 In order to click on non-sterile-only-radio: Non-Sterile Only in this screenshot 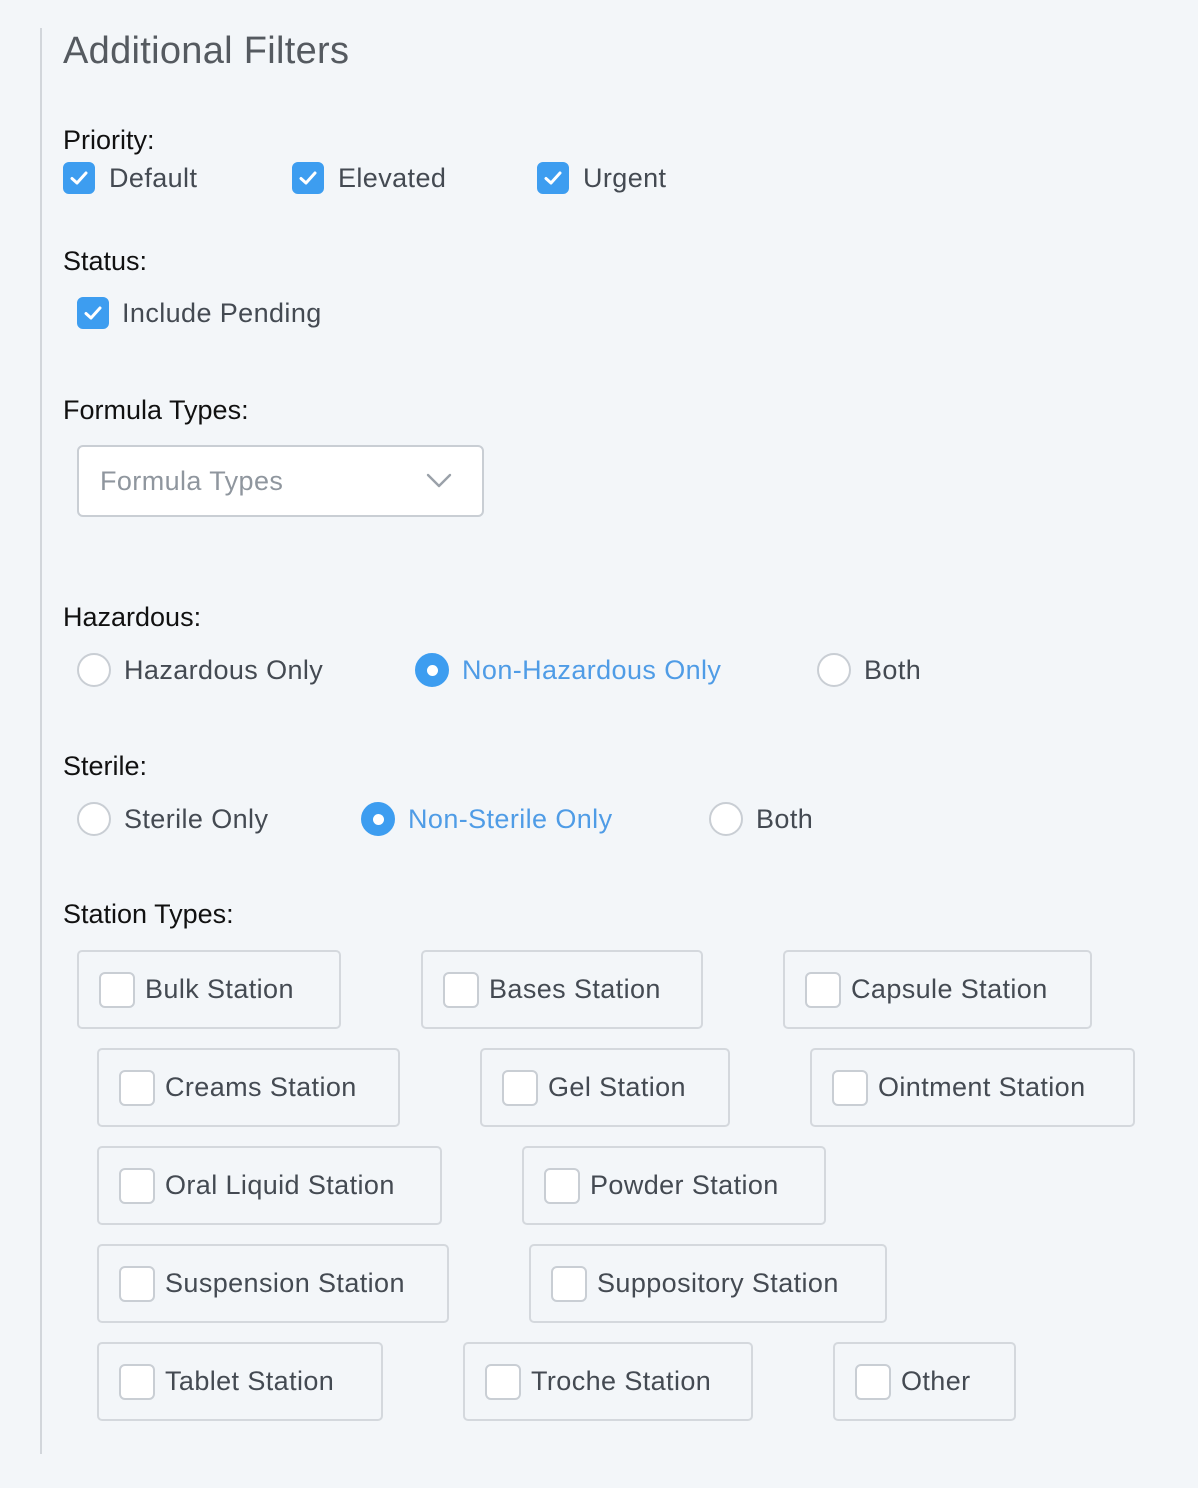, I will do `click(486, 819)`.